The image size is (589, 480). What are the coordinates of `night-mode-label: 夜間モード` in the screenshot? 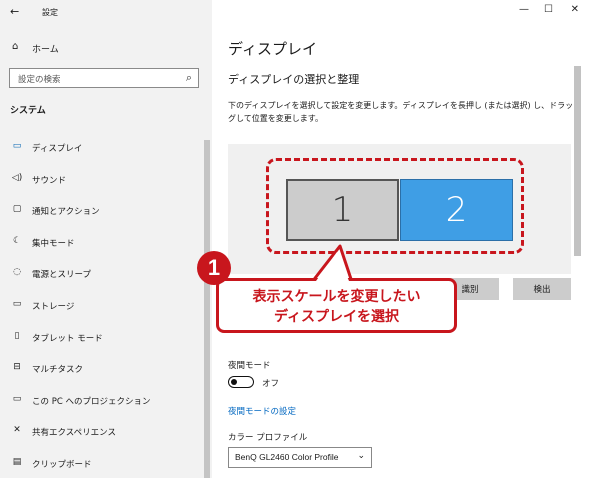 It's located at (249, 366).